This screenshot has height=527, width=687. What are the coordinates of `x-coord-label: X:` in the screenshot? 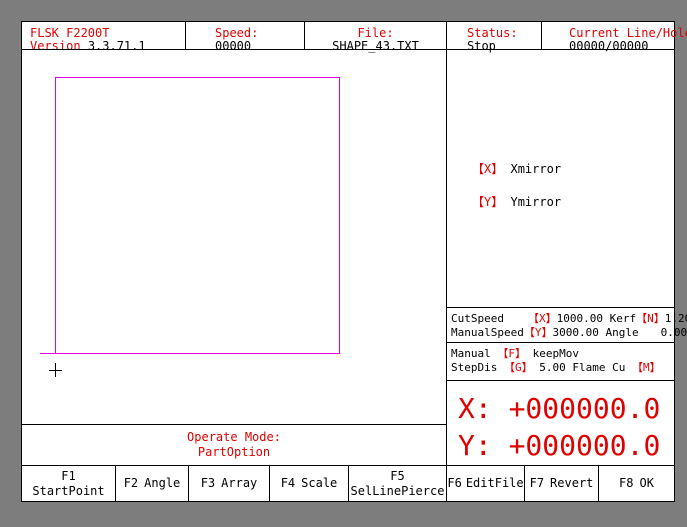 It's located at (475, 408).